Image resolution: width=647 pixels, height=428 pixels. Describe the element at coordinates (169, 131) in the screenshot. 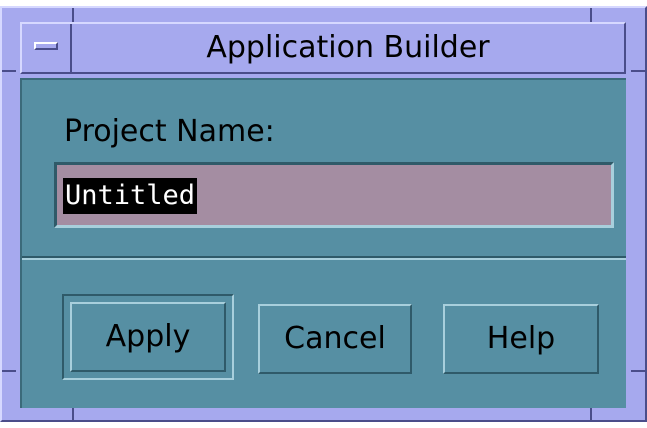

I see `project-name-label: Project Name:` at that location.